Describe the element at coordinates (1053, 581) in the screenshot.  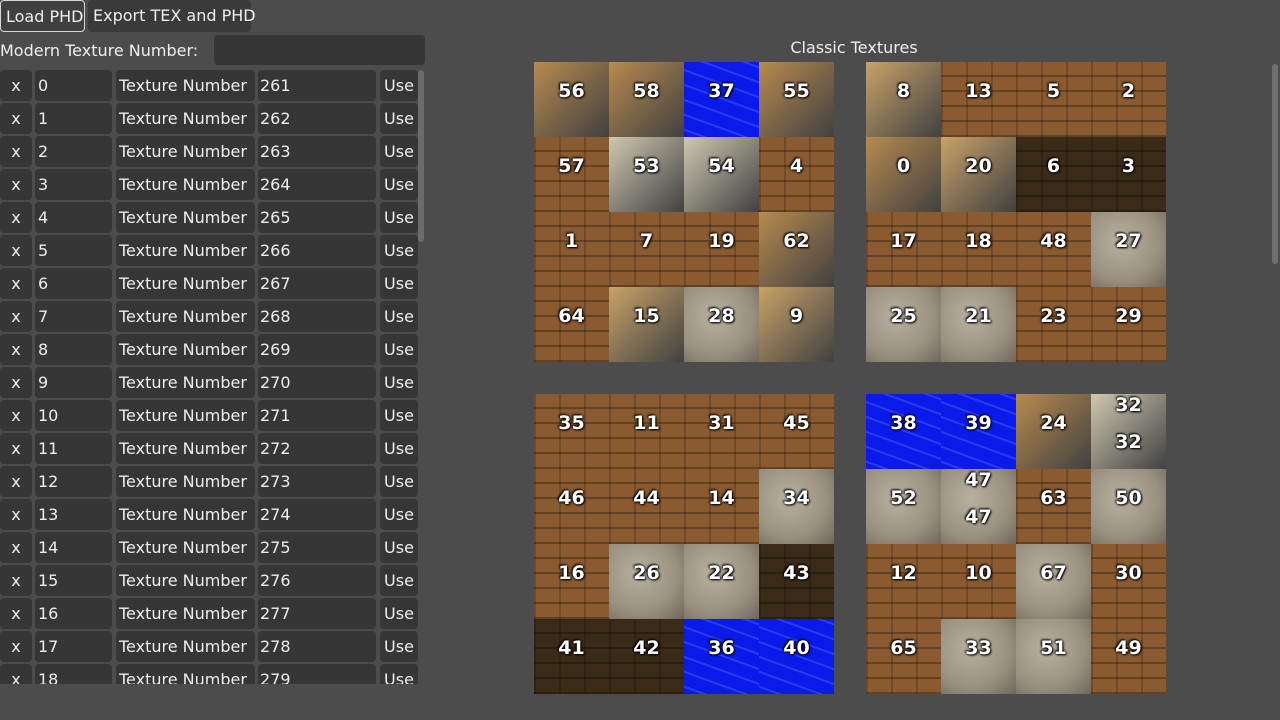
I see `texture-tile: 67` at that location.